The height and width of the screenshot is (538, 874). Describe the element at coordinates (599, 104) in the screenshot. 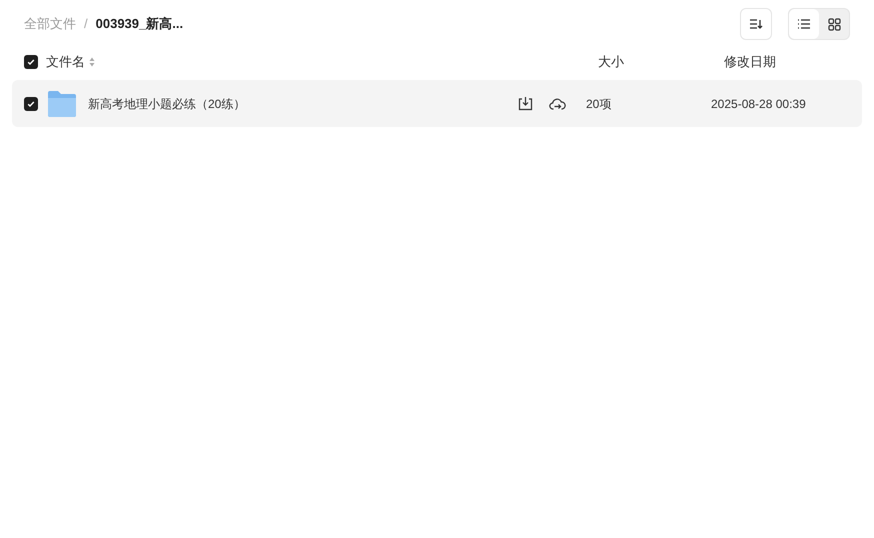

I see `file-size: 20项` at that location.